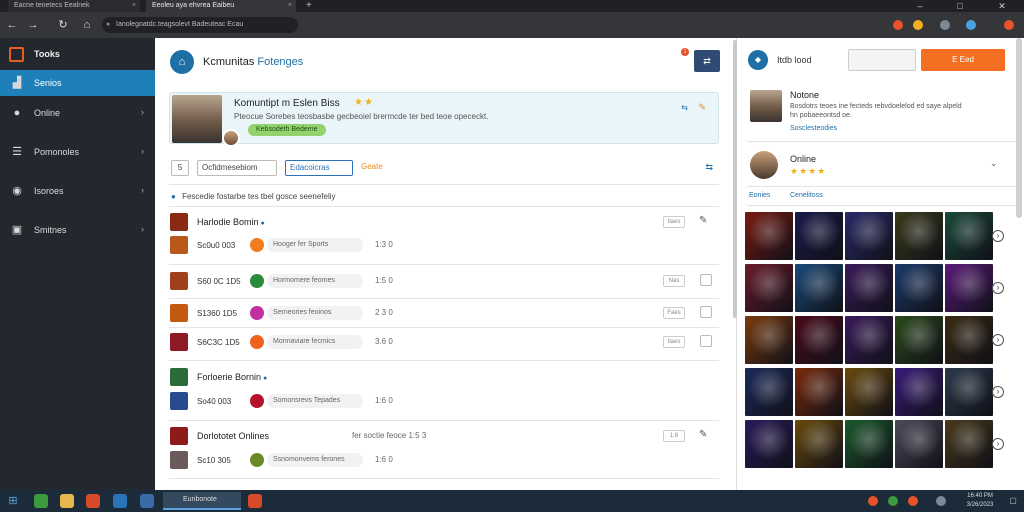 The image size is (1024, 512). Describe the element at coordinates (445, 460) in the screenshot. I see `table-row: Sc10 305 Ssnomonvems ferones 1:6 0` at that location.